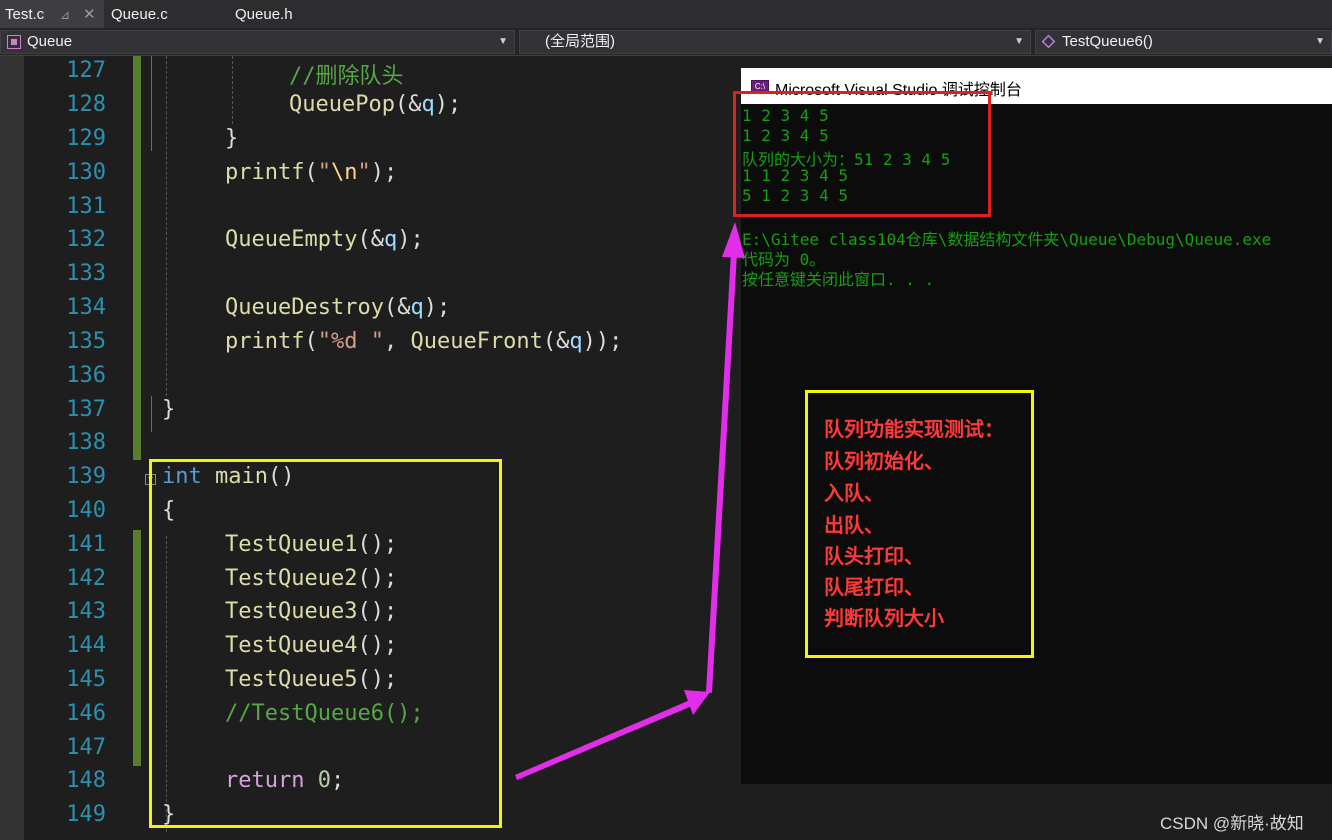 The image size is (1332, 840). Describe the element at coordinates (86, 679) in the screenshot. I see `line-number: 145` at that location.